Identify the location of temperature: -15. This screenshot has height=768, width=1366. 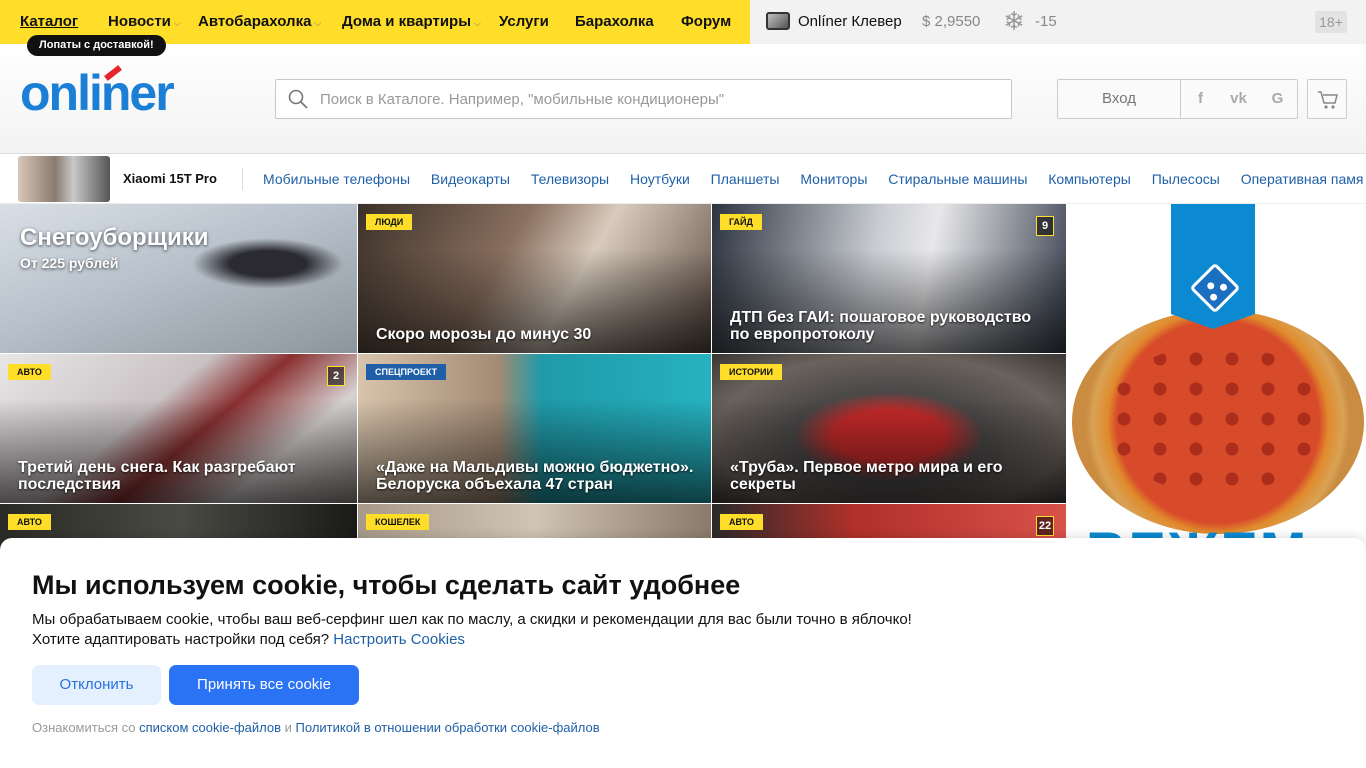
(1046, 21).